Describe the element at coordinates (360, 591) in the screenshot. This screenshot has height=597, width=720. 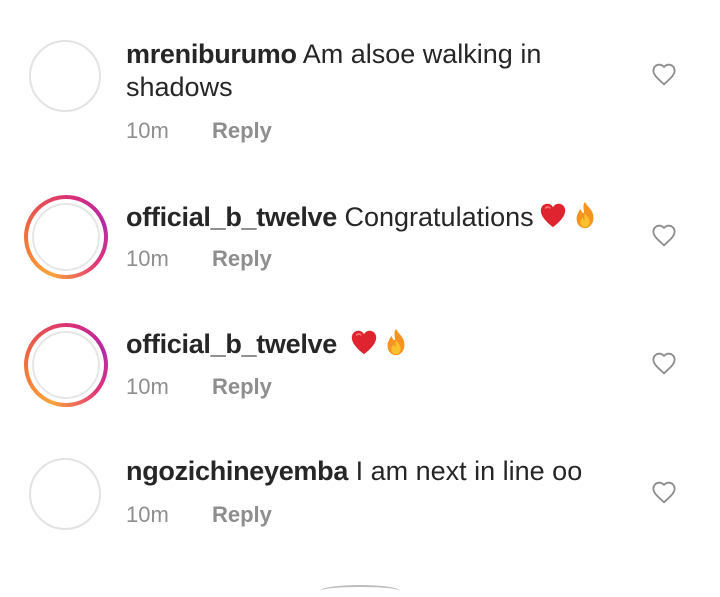
I see `next-avatar-edge` at that location.